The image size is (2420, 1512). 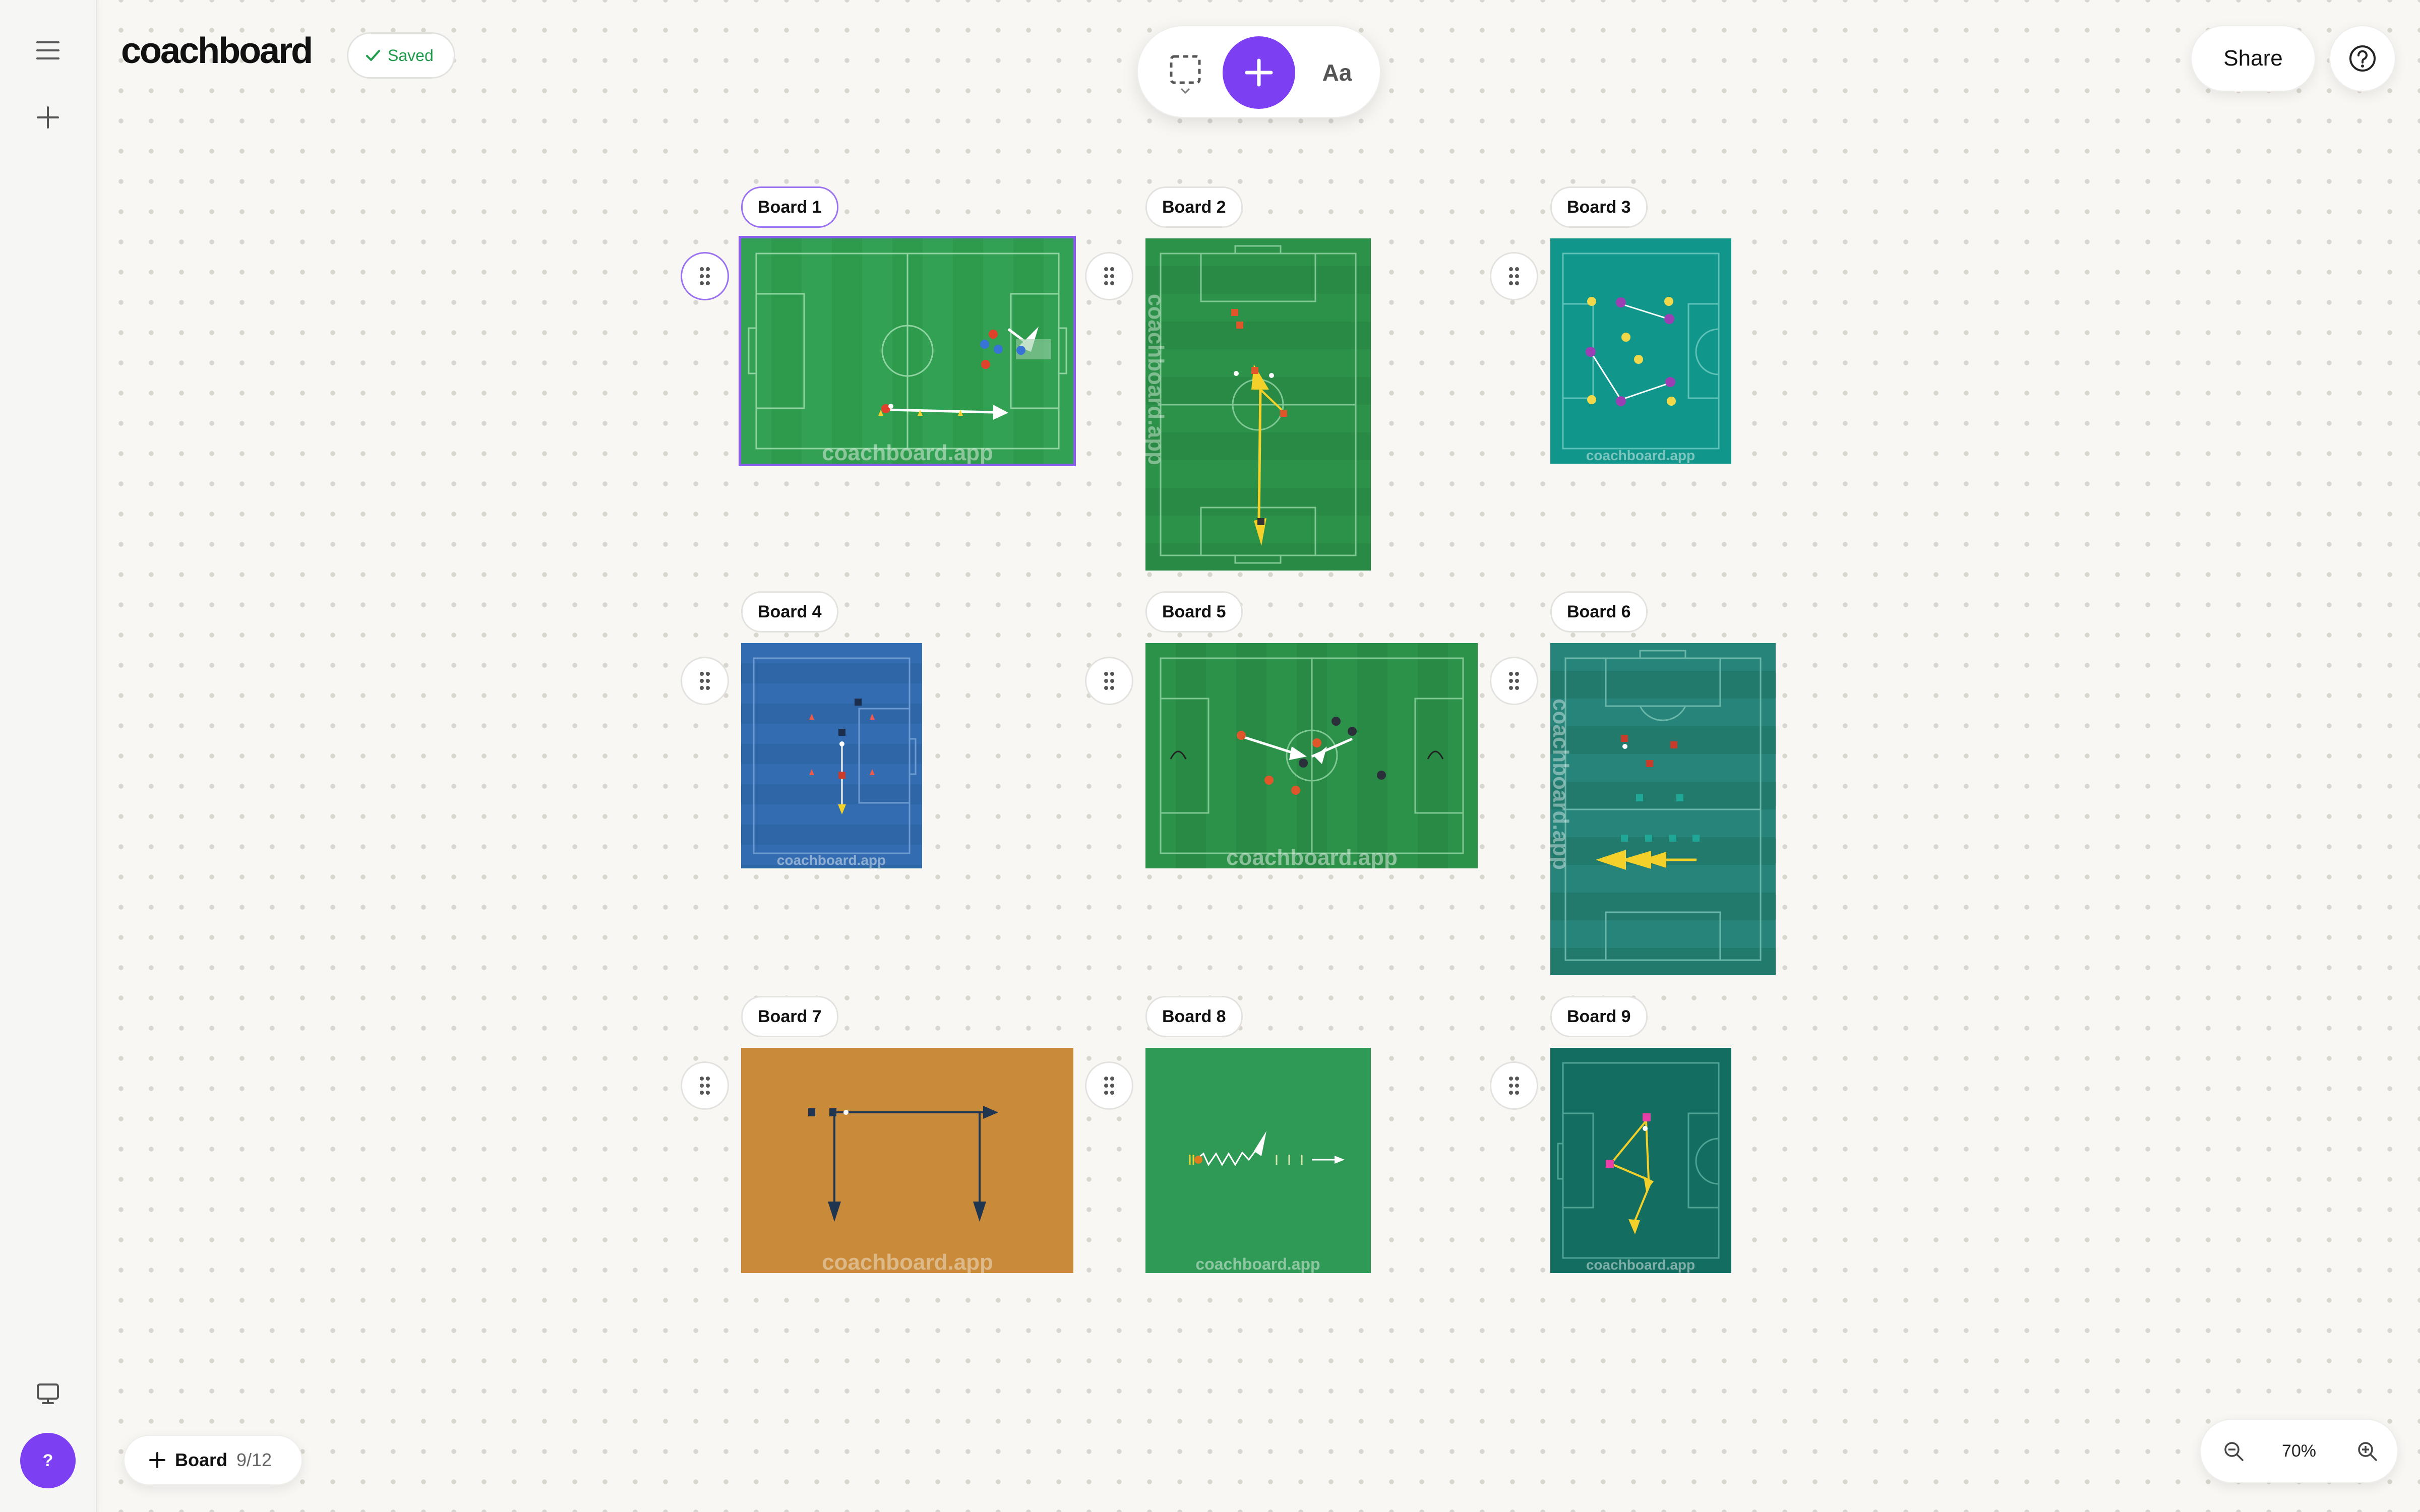 I want to click on help-chat-button: ?, so click(x=48, y=1460).